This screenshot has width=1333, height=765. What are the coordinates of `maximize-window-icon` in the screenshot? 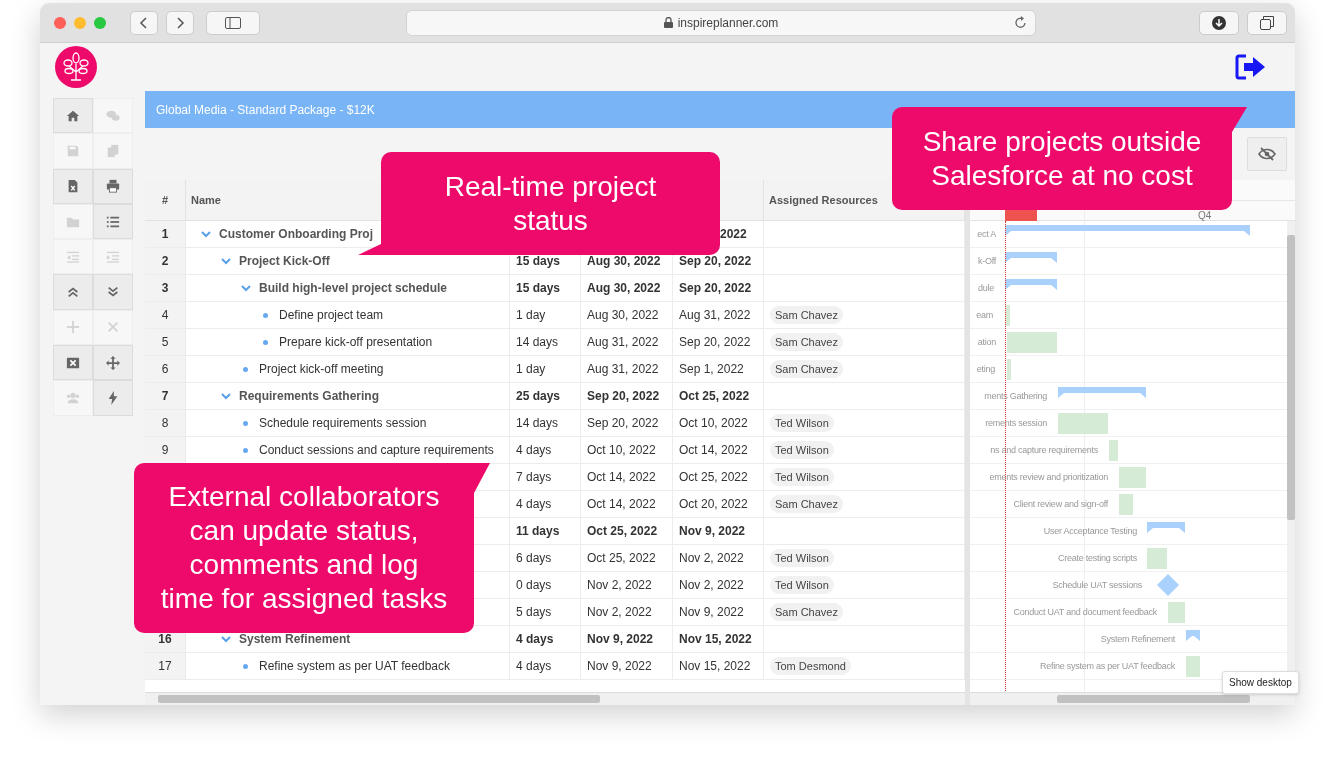 It's located at (100, 22).